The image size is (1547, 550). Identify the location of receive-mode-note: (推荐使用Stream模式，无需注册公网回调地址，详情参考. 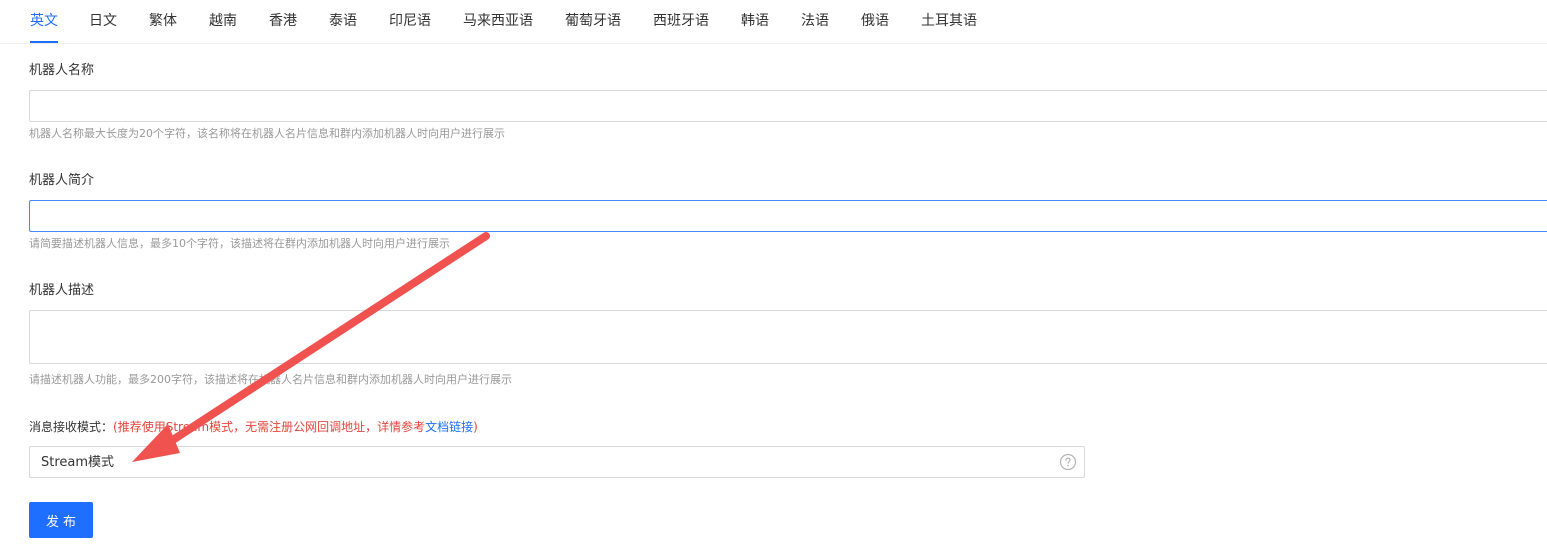
(269, 427).